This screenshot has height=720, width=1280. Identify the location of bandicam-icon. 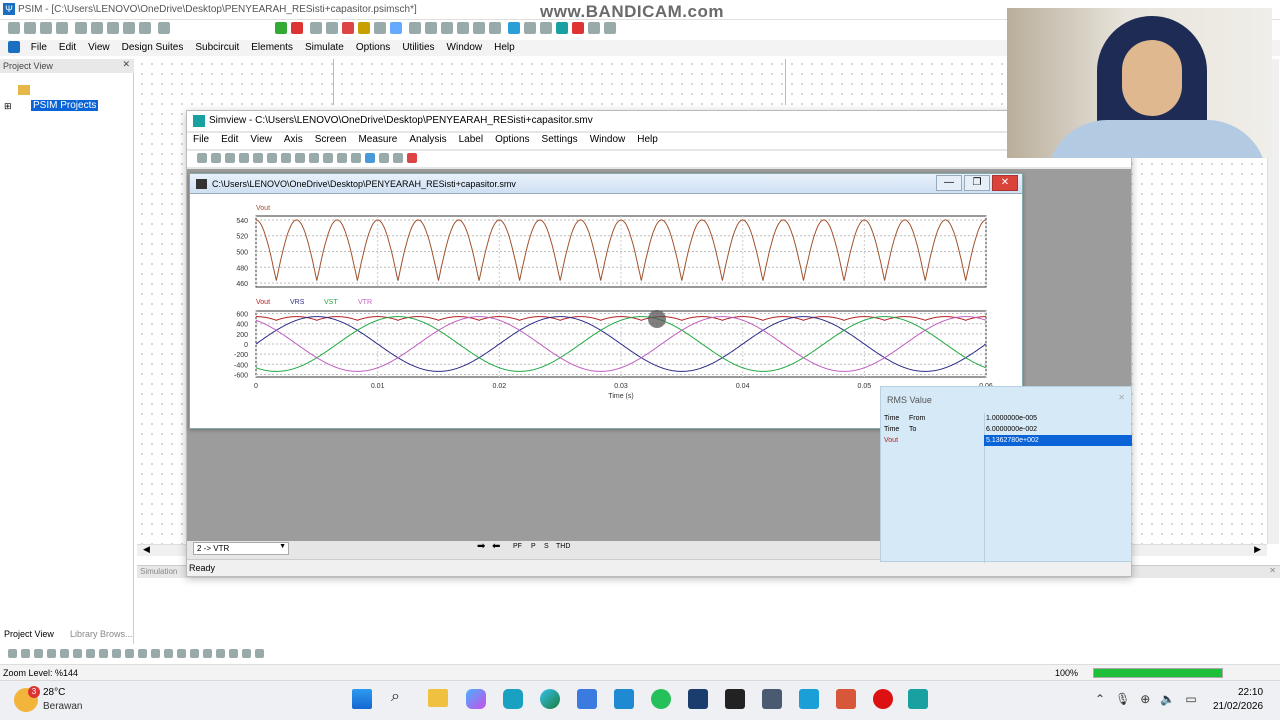
(883, 699).